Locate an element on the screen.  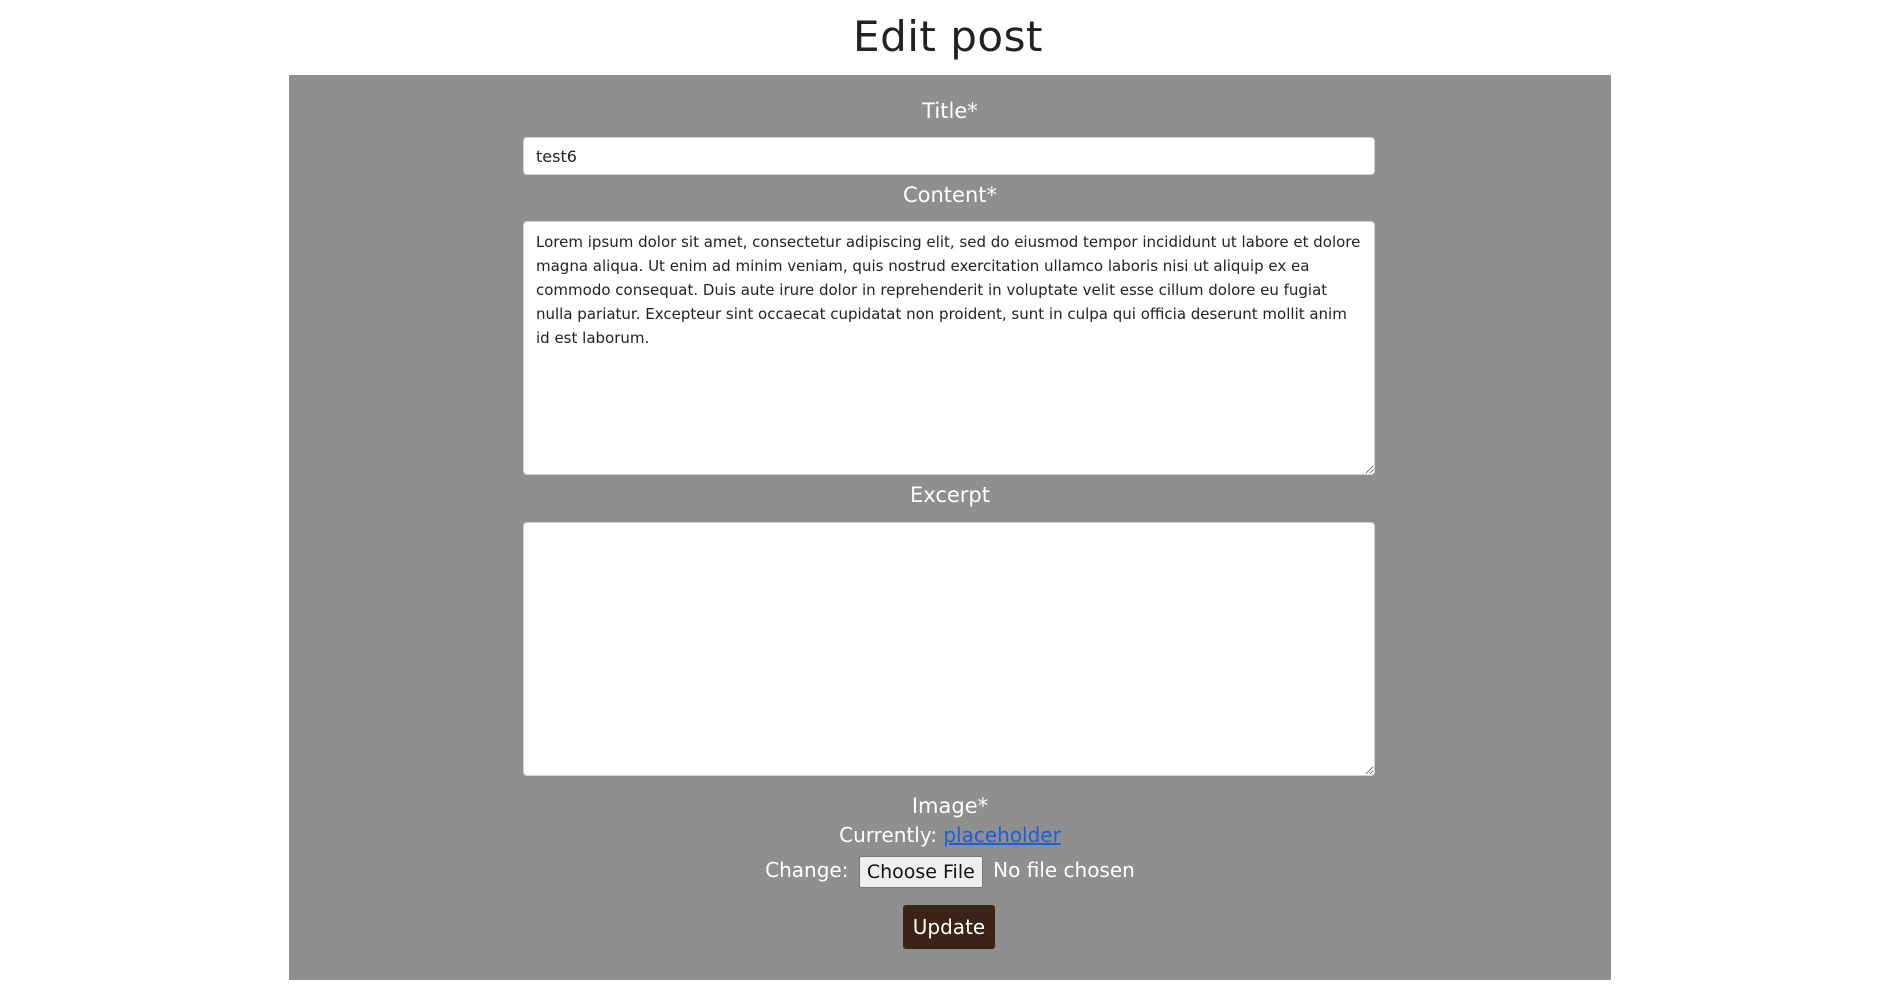
title-label: Title* is located at coordinates (950, 111).